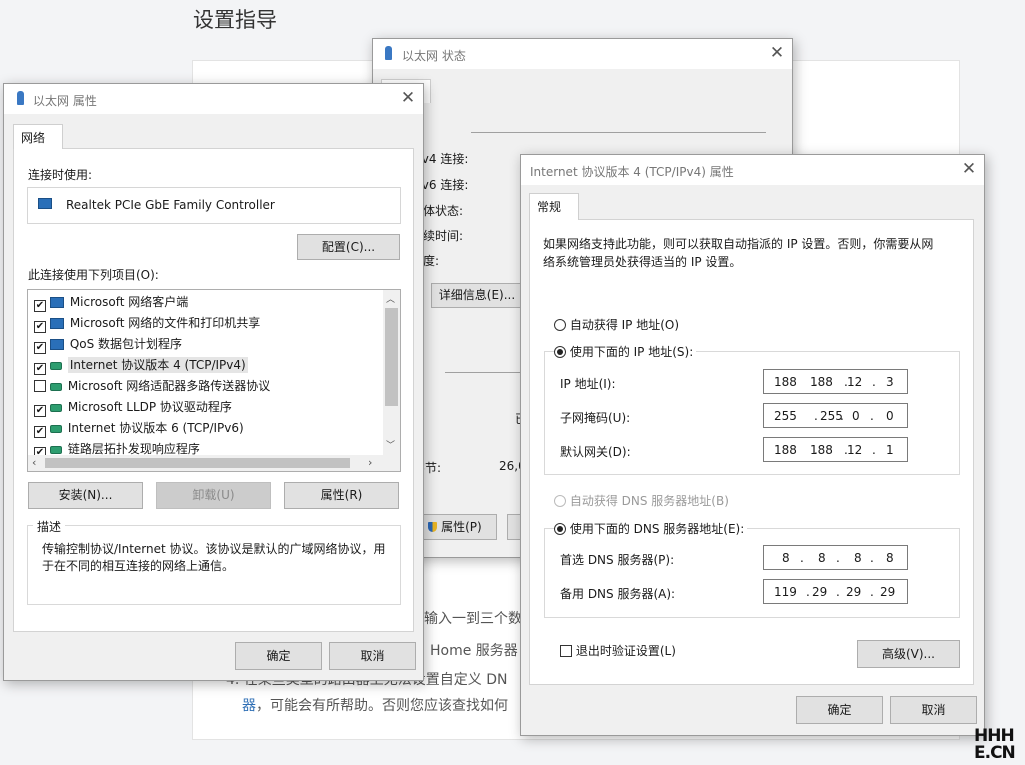 The width and height of the screenshot is (1025, 765). I want to click on octet: 3, so click(890, 382).